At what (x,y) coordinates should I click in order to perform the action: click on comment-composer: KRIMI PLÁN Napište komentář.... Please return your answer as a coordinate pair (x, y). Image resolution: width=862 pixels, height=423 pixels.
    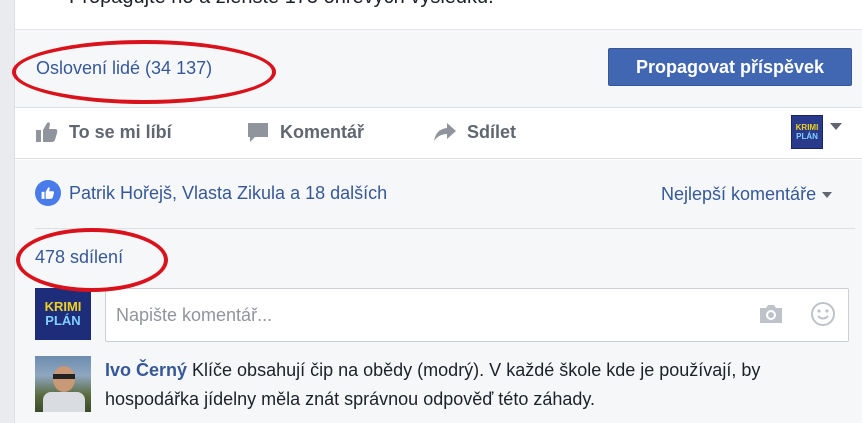
    Looking at the image, I should click on (445, 316).